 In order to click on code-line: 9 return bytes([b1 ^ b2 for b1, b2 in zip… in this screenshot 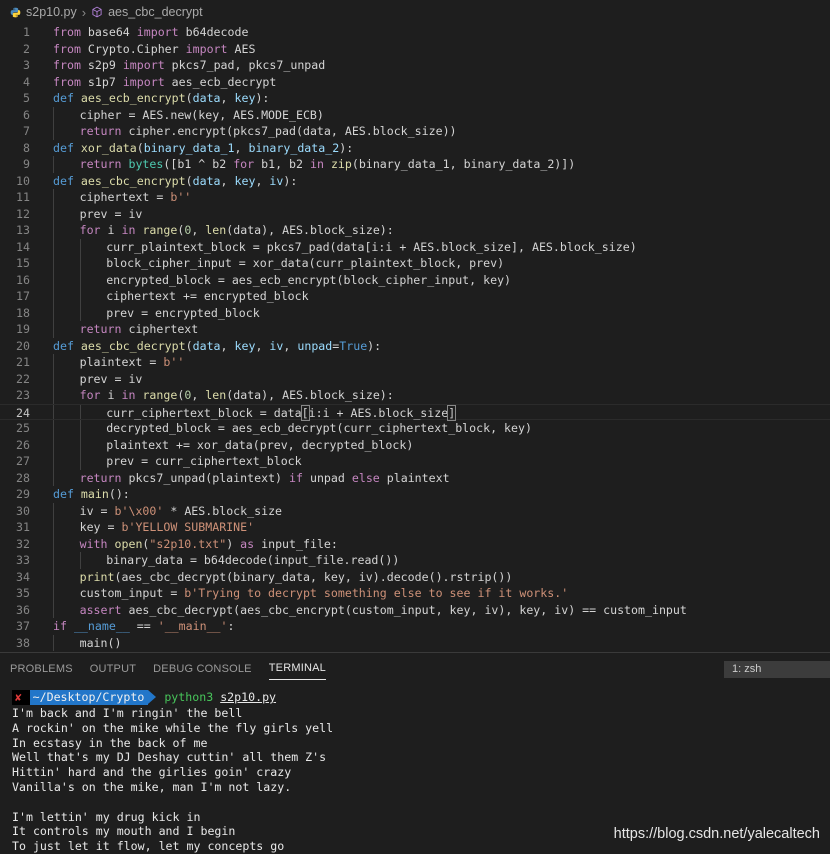, I will do `click(415, 164)`.